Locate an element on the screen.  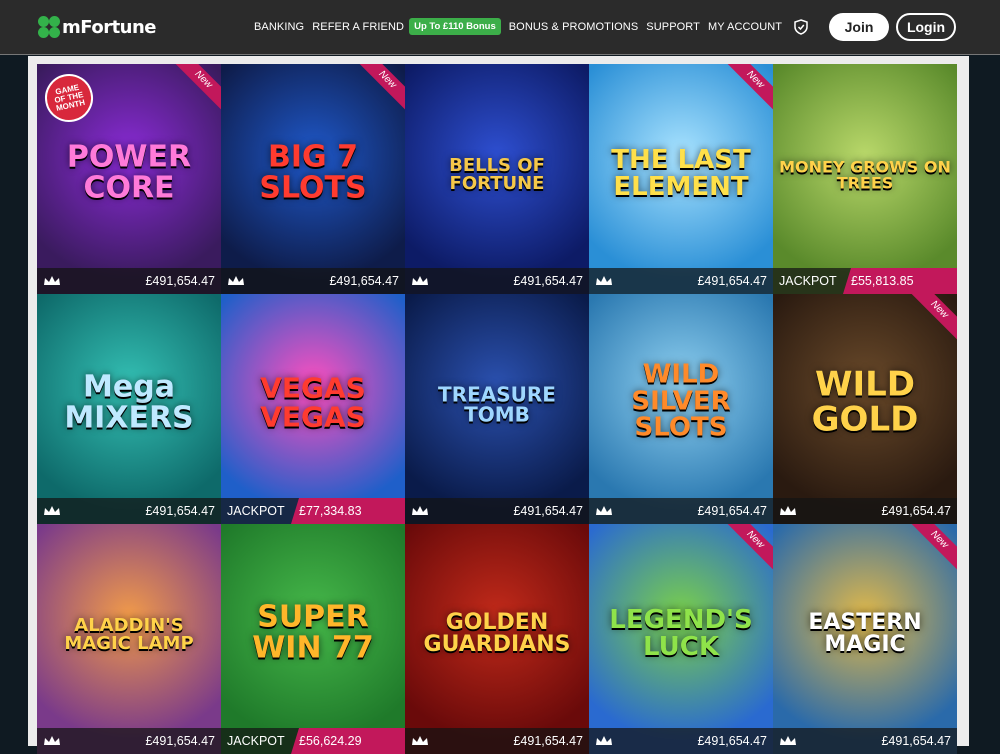
game-tile: WILD SILVER SLOTS £491,654.47 is located at coordinates (681, 409).